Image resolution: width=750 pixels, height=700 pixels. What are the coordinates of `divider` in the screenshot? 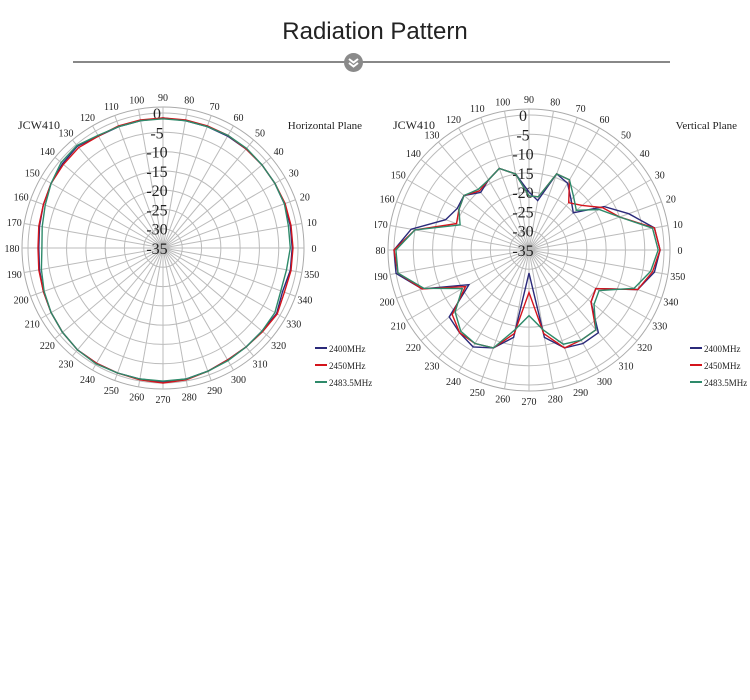 It's located at (371, 62).